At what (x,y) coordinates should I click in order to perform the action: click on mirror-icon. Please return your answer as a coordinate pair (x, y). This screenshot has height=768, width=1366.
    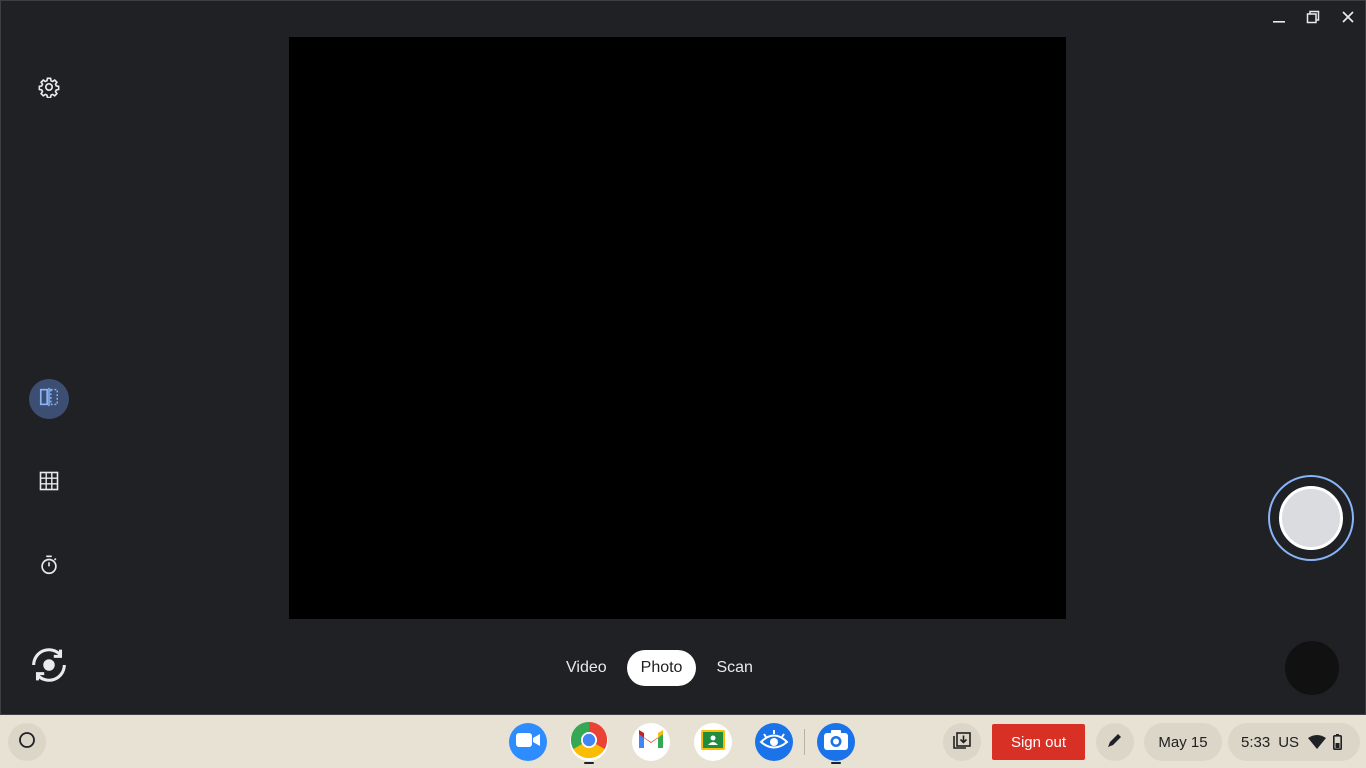
    Looking at the image, I should click on (49, 399).